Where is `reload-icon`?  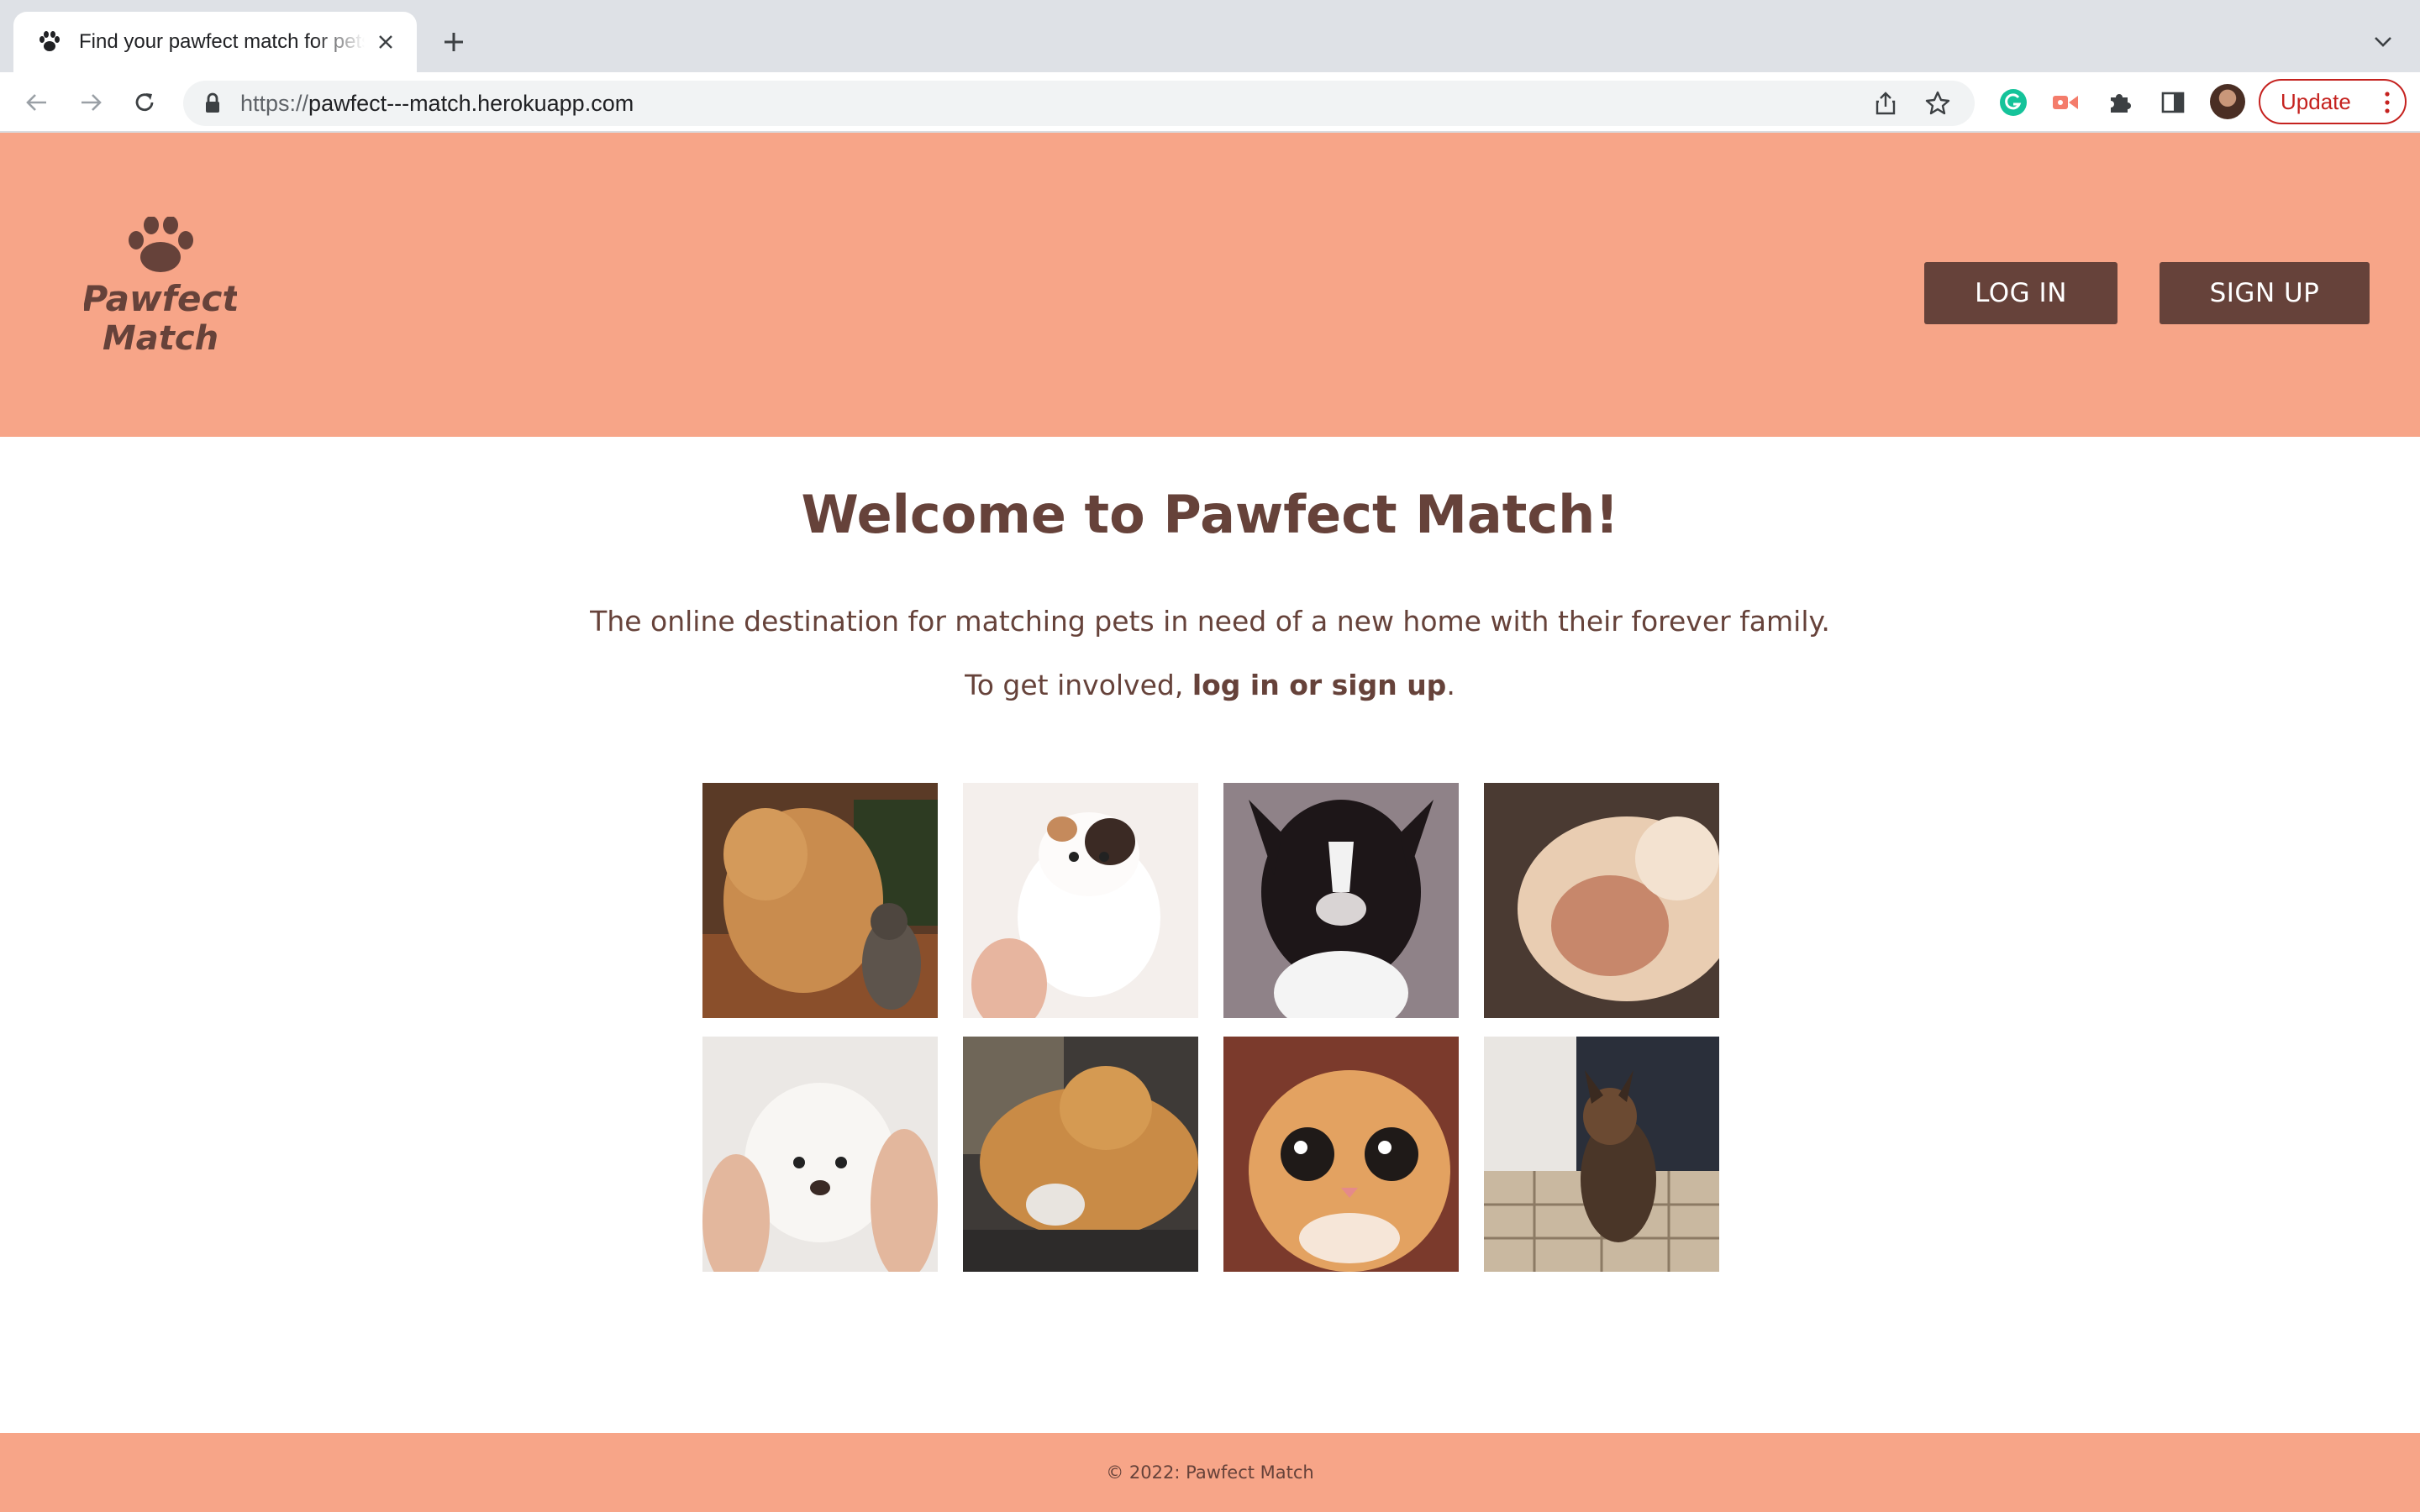
reload-icon is located at coordinates (144, 102).